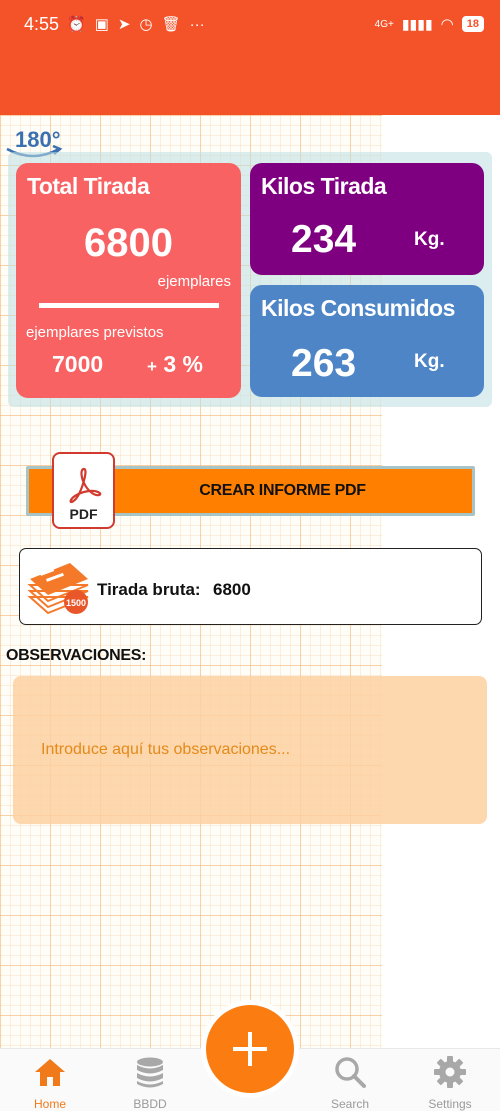  Describe the element at coordinates (324, 363) in the screenshot. I see `kilos-consumidos-value: 263` at that location.